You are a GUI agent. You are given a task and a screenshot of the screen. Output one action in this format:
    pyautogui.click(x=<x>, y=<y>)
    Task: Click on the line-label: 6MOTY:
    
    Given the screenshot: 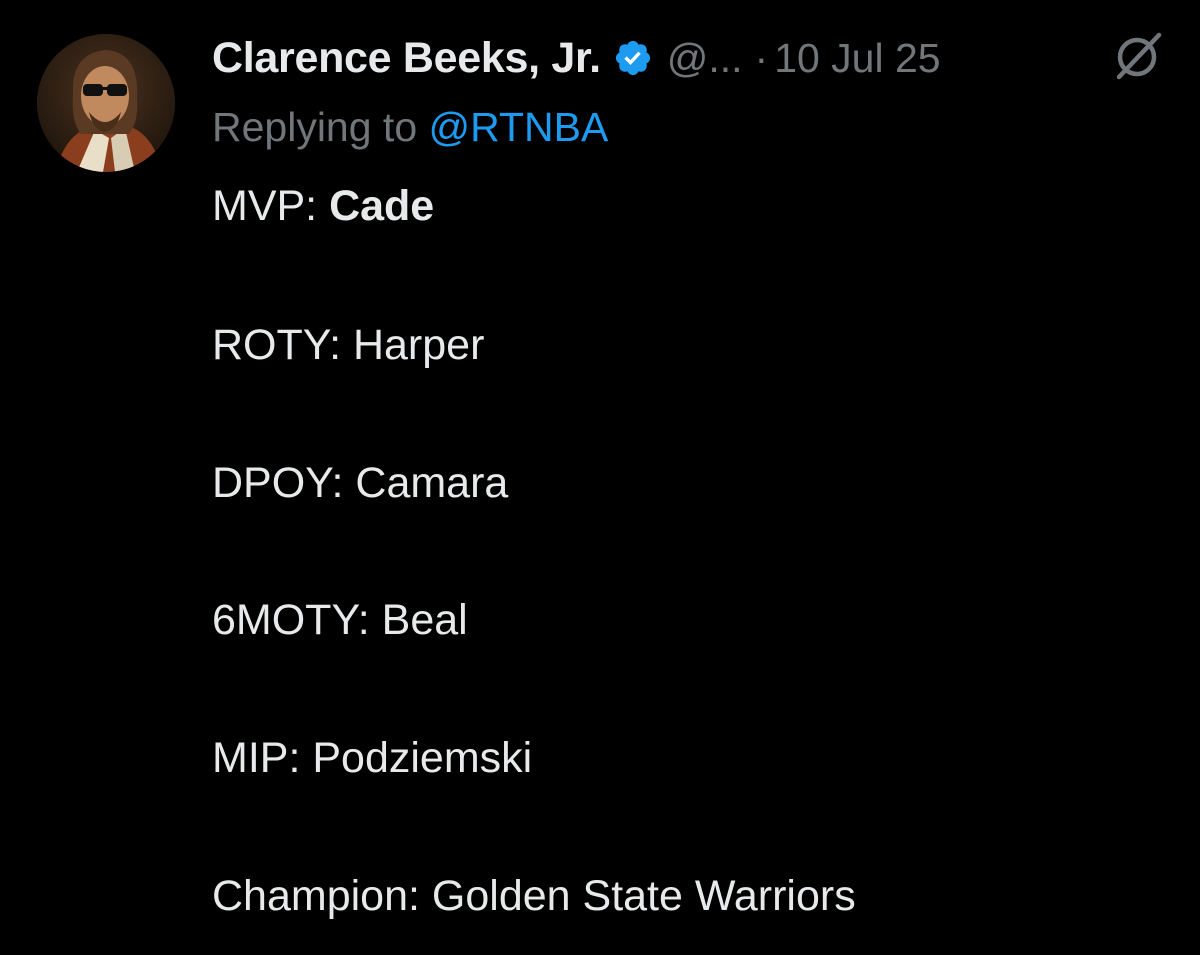 What is the action you would take?
    pyautogui.click(x=297, y=620)
    